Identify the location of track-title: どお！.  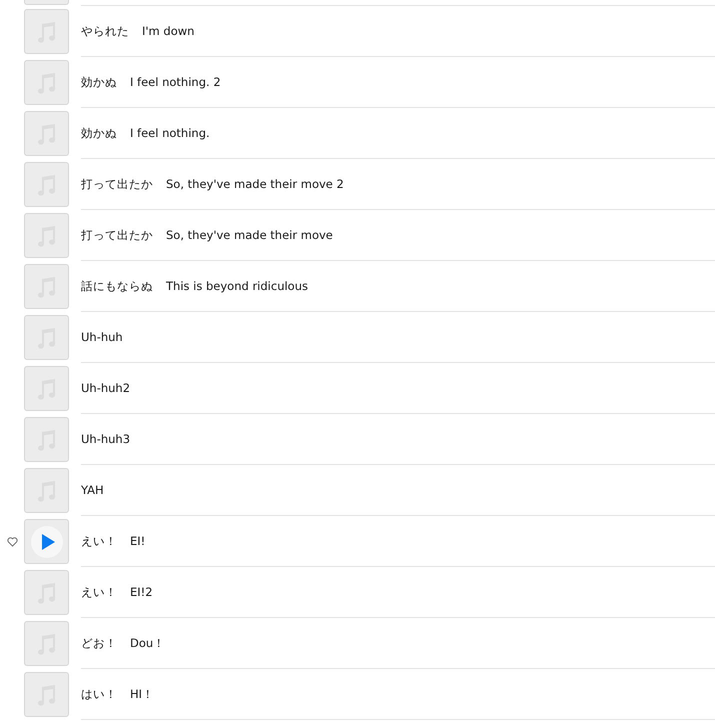
(99, 643).